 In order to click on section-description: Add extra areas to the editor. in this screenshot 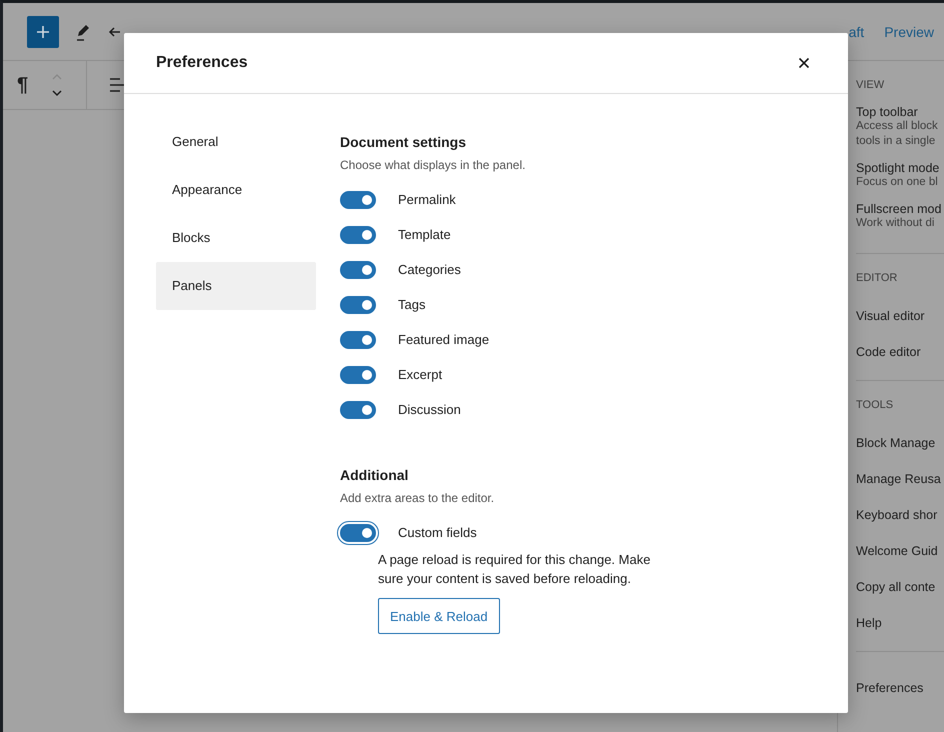, I will do `click(418, 498)`.